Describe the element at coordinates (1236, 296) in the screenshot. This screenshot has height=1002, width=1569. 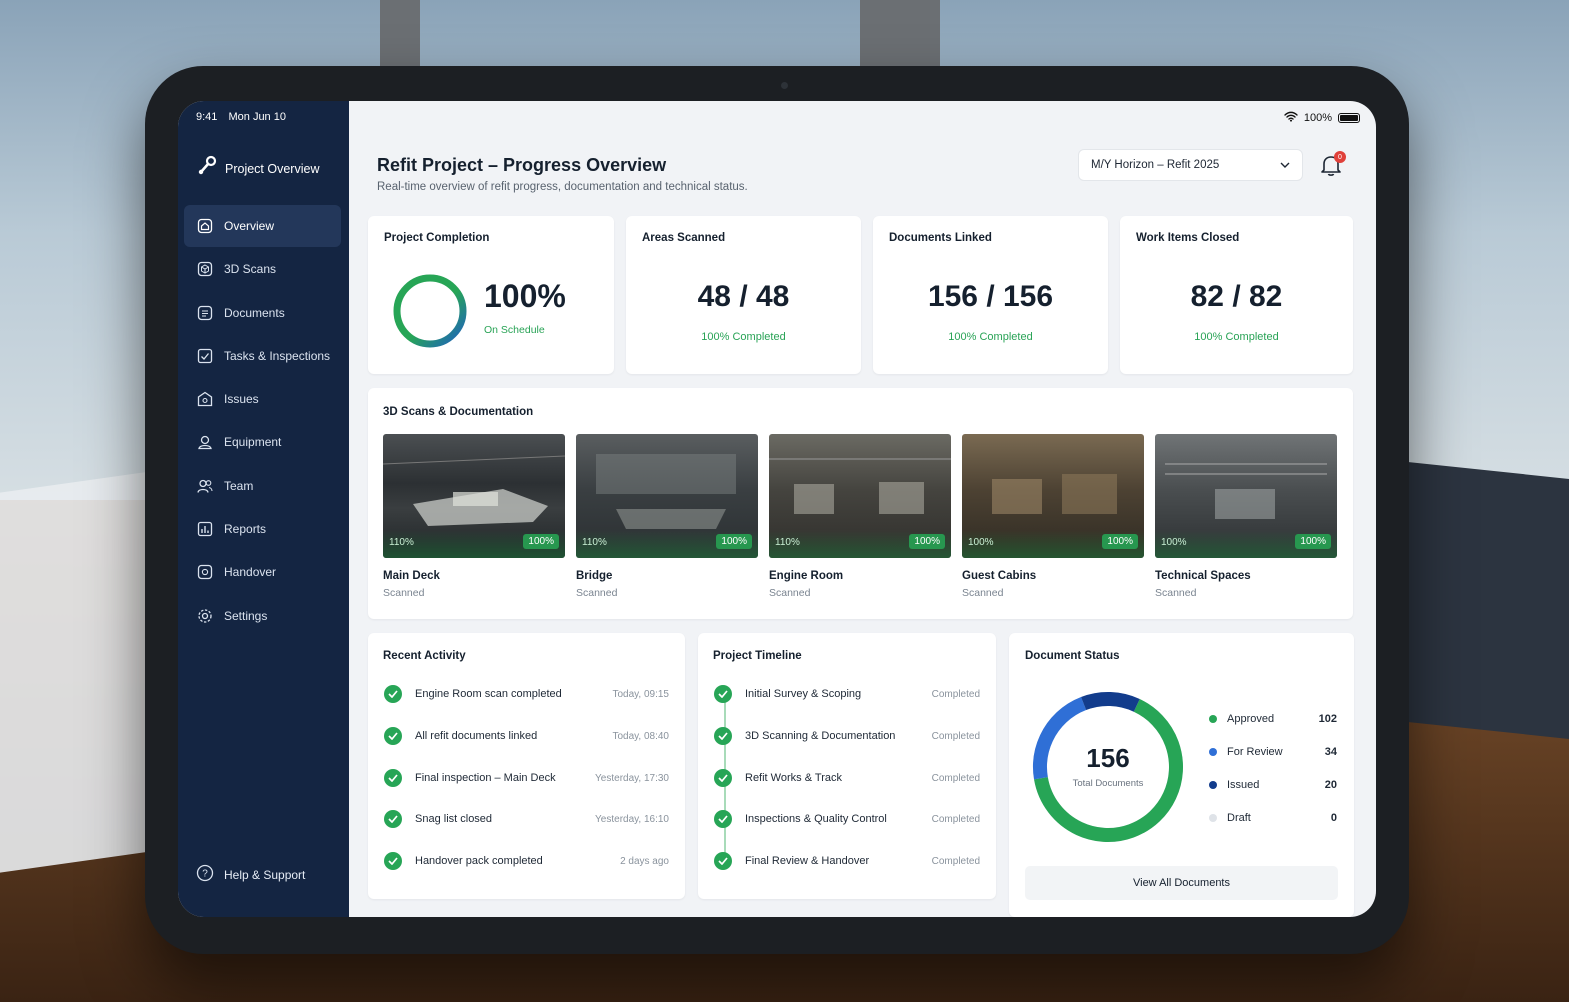
I see `work-value: 82 / 82` at that location.